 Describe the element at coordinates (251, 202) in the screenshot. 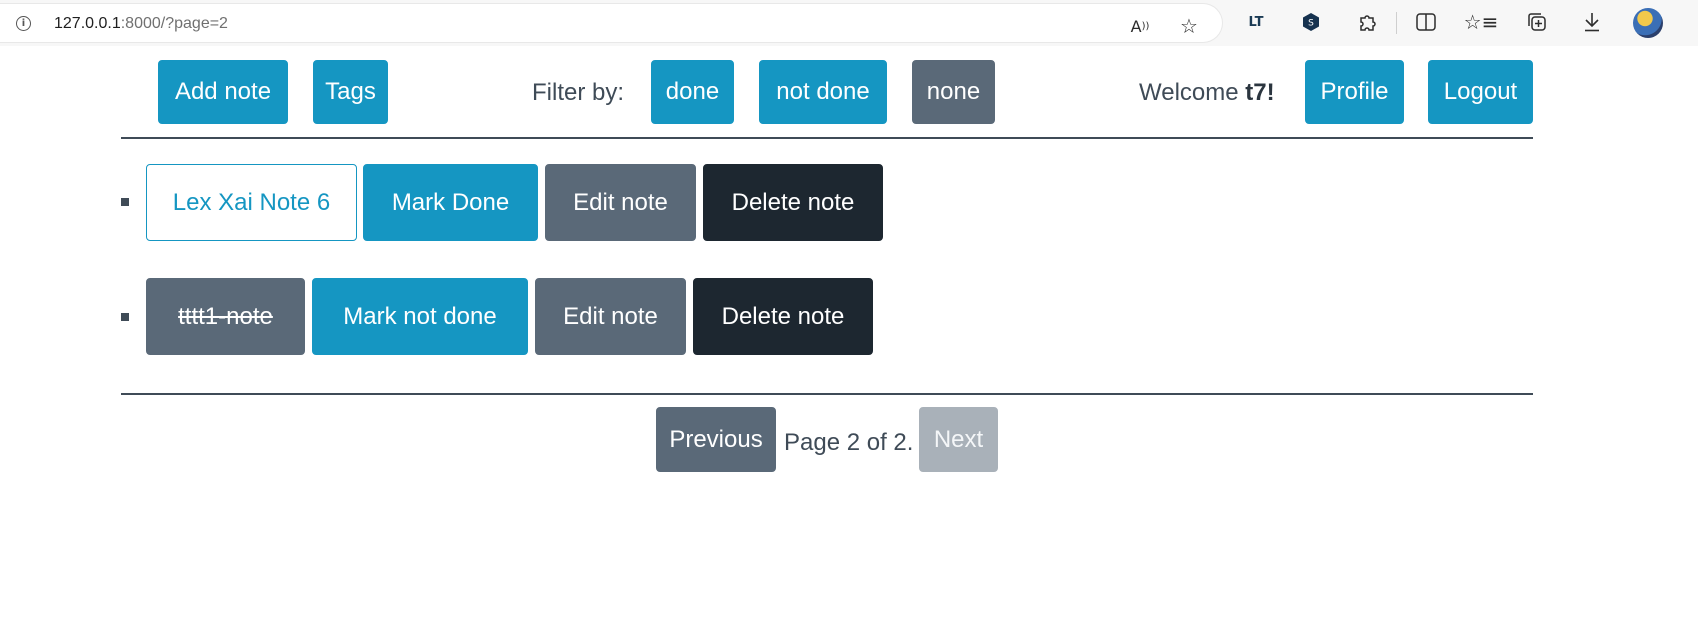

I see `note-title-button: Lex Xai Note 6` at that location.